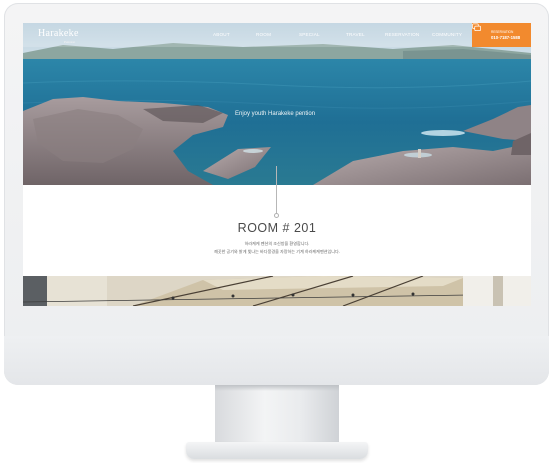 The width and height of the screenshot is (553, 463). Describe the element at coordinates (276, 215) in the screenshot. I see `divider-dot` at that location.